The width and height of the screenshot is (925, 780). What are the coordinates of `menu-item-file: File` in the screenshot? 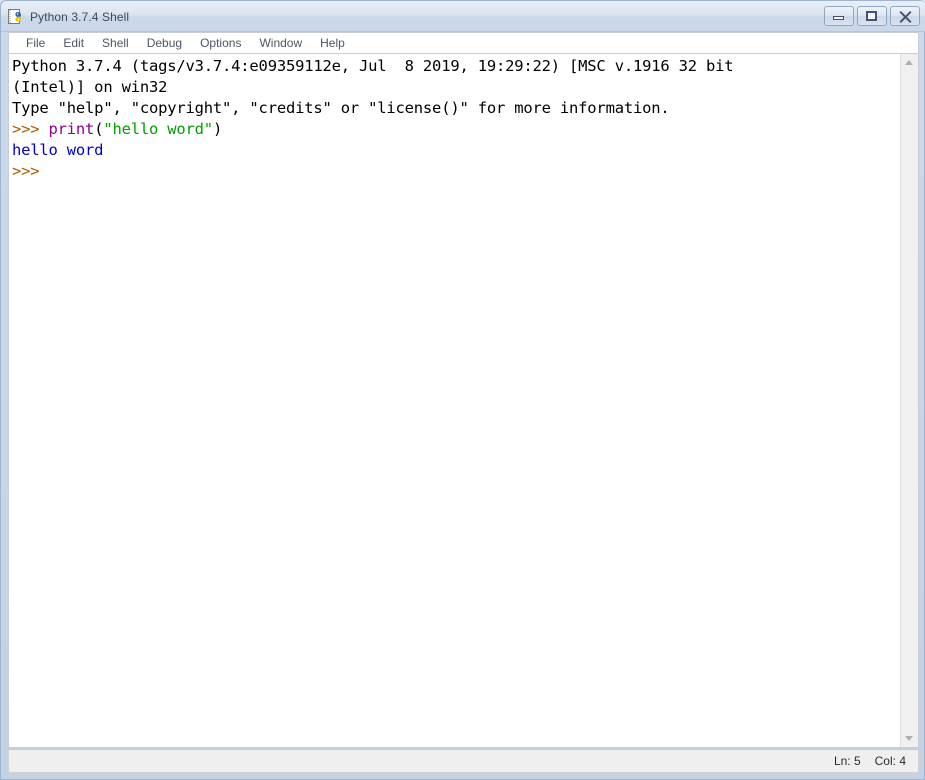 It's located at (35, 43).